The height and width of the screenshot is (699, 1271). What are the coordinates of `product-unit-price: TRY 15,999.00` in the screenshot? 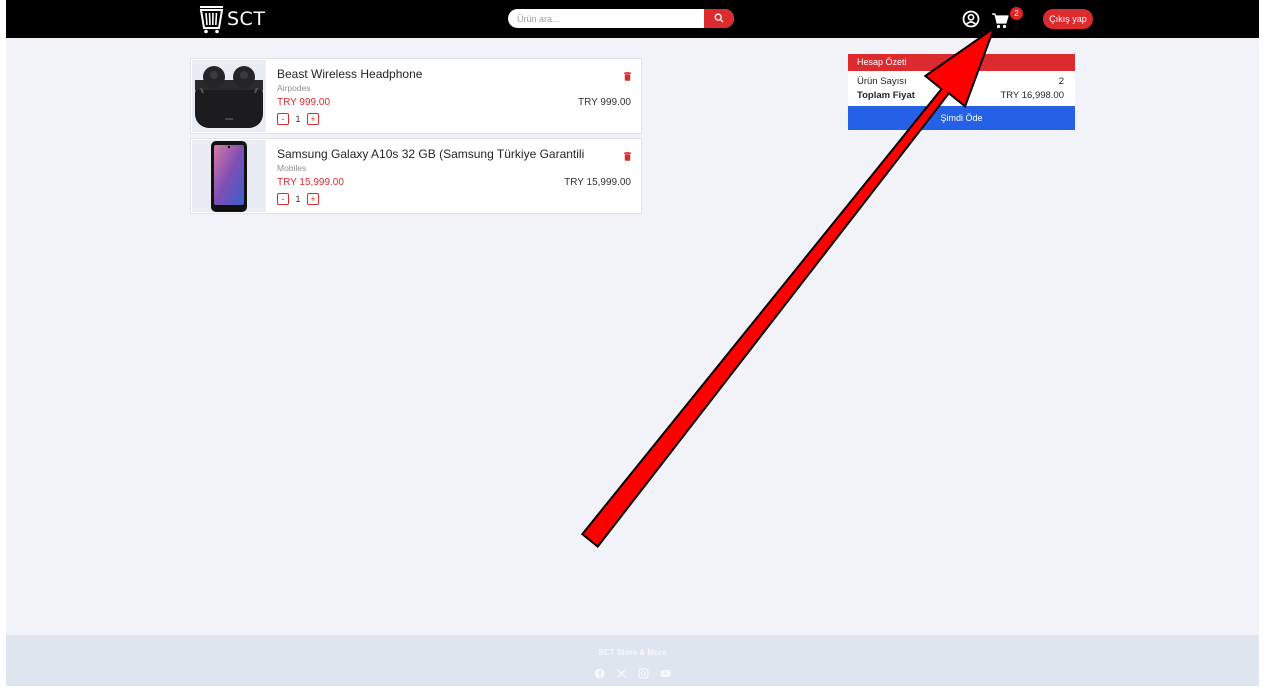 It's located at (310, 182).